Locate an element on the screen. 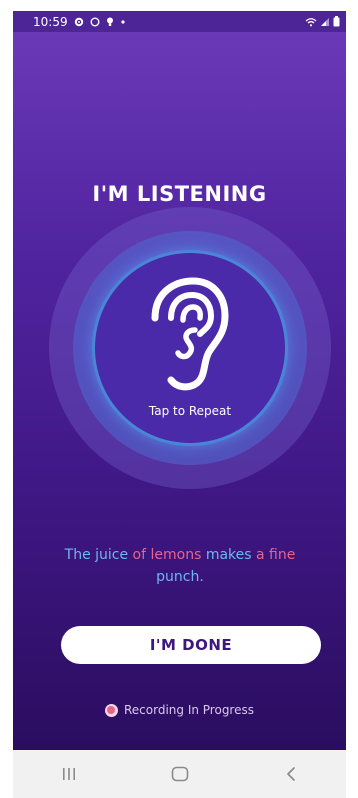  gear-icon is located at coordinates (79, 22).